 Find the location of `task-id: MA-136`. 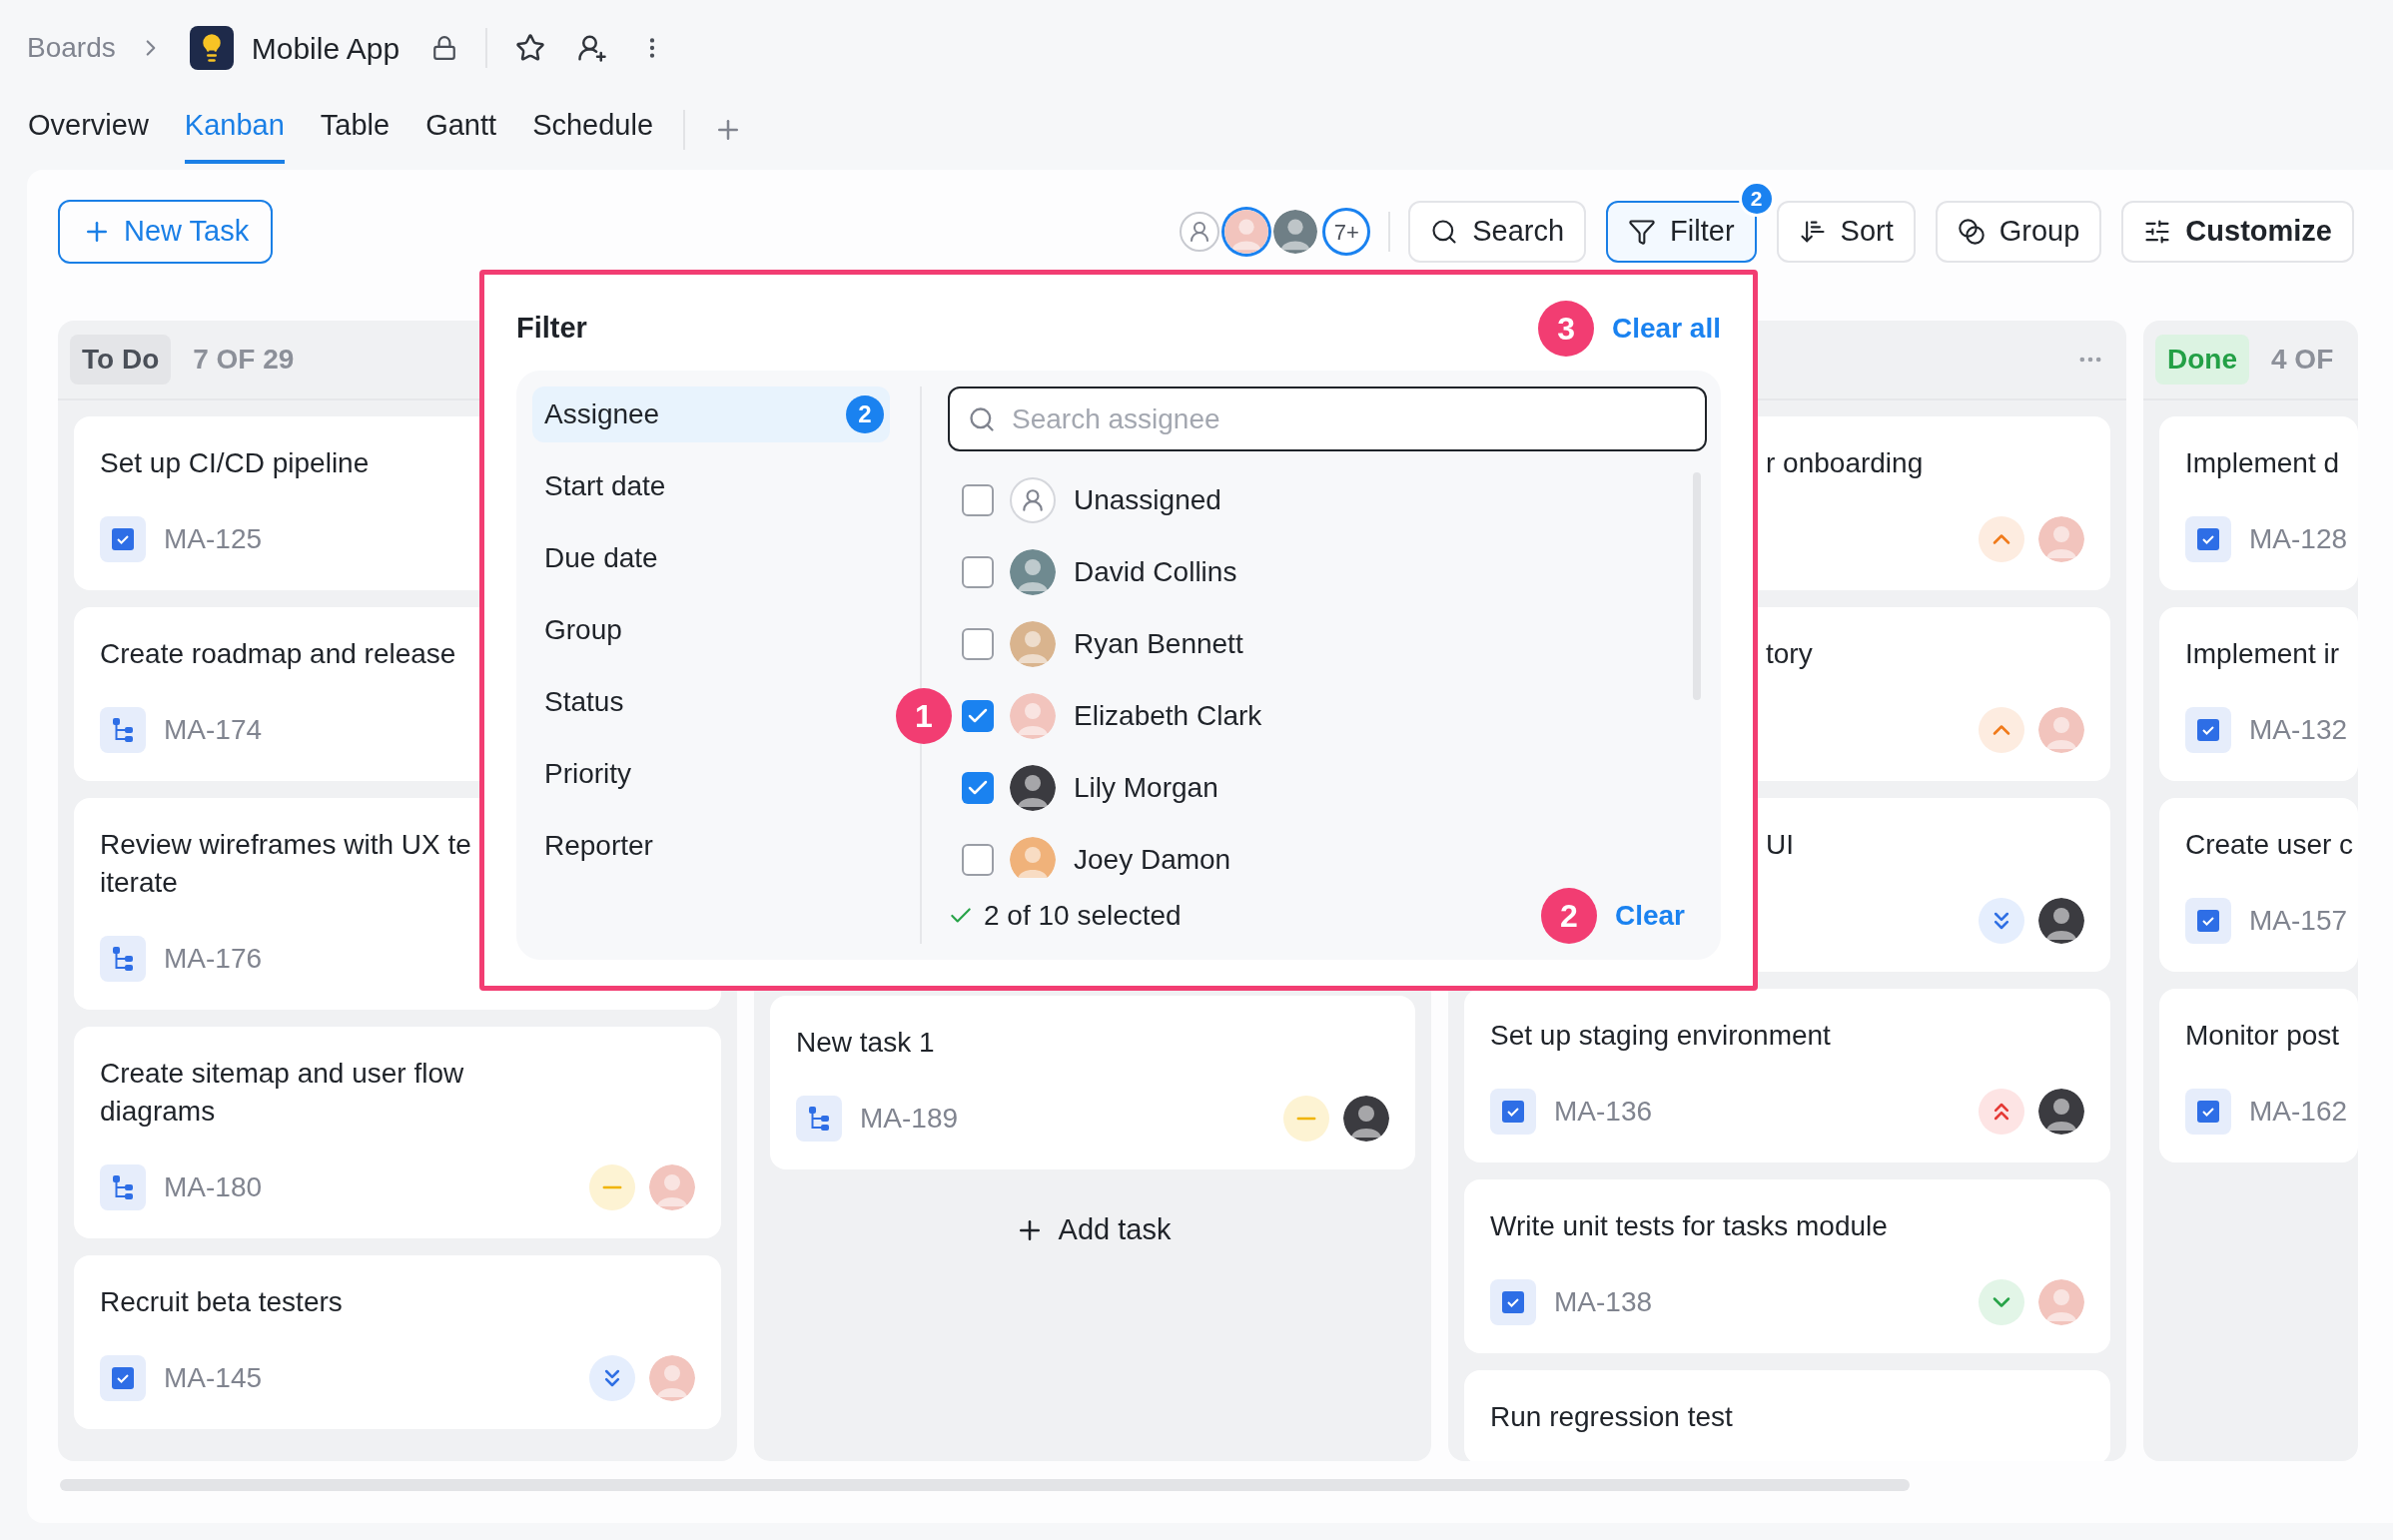

task-id: MA-136 is located at coordinates (1603, 1112).